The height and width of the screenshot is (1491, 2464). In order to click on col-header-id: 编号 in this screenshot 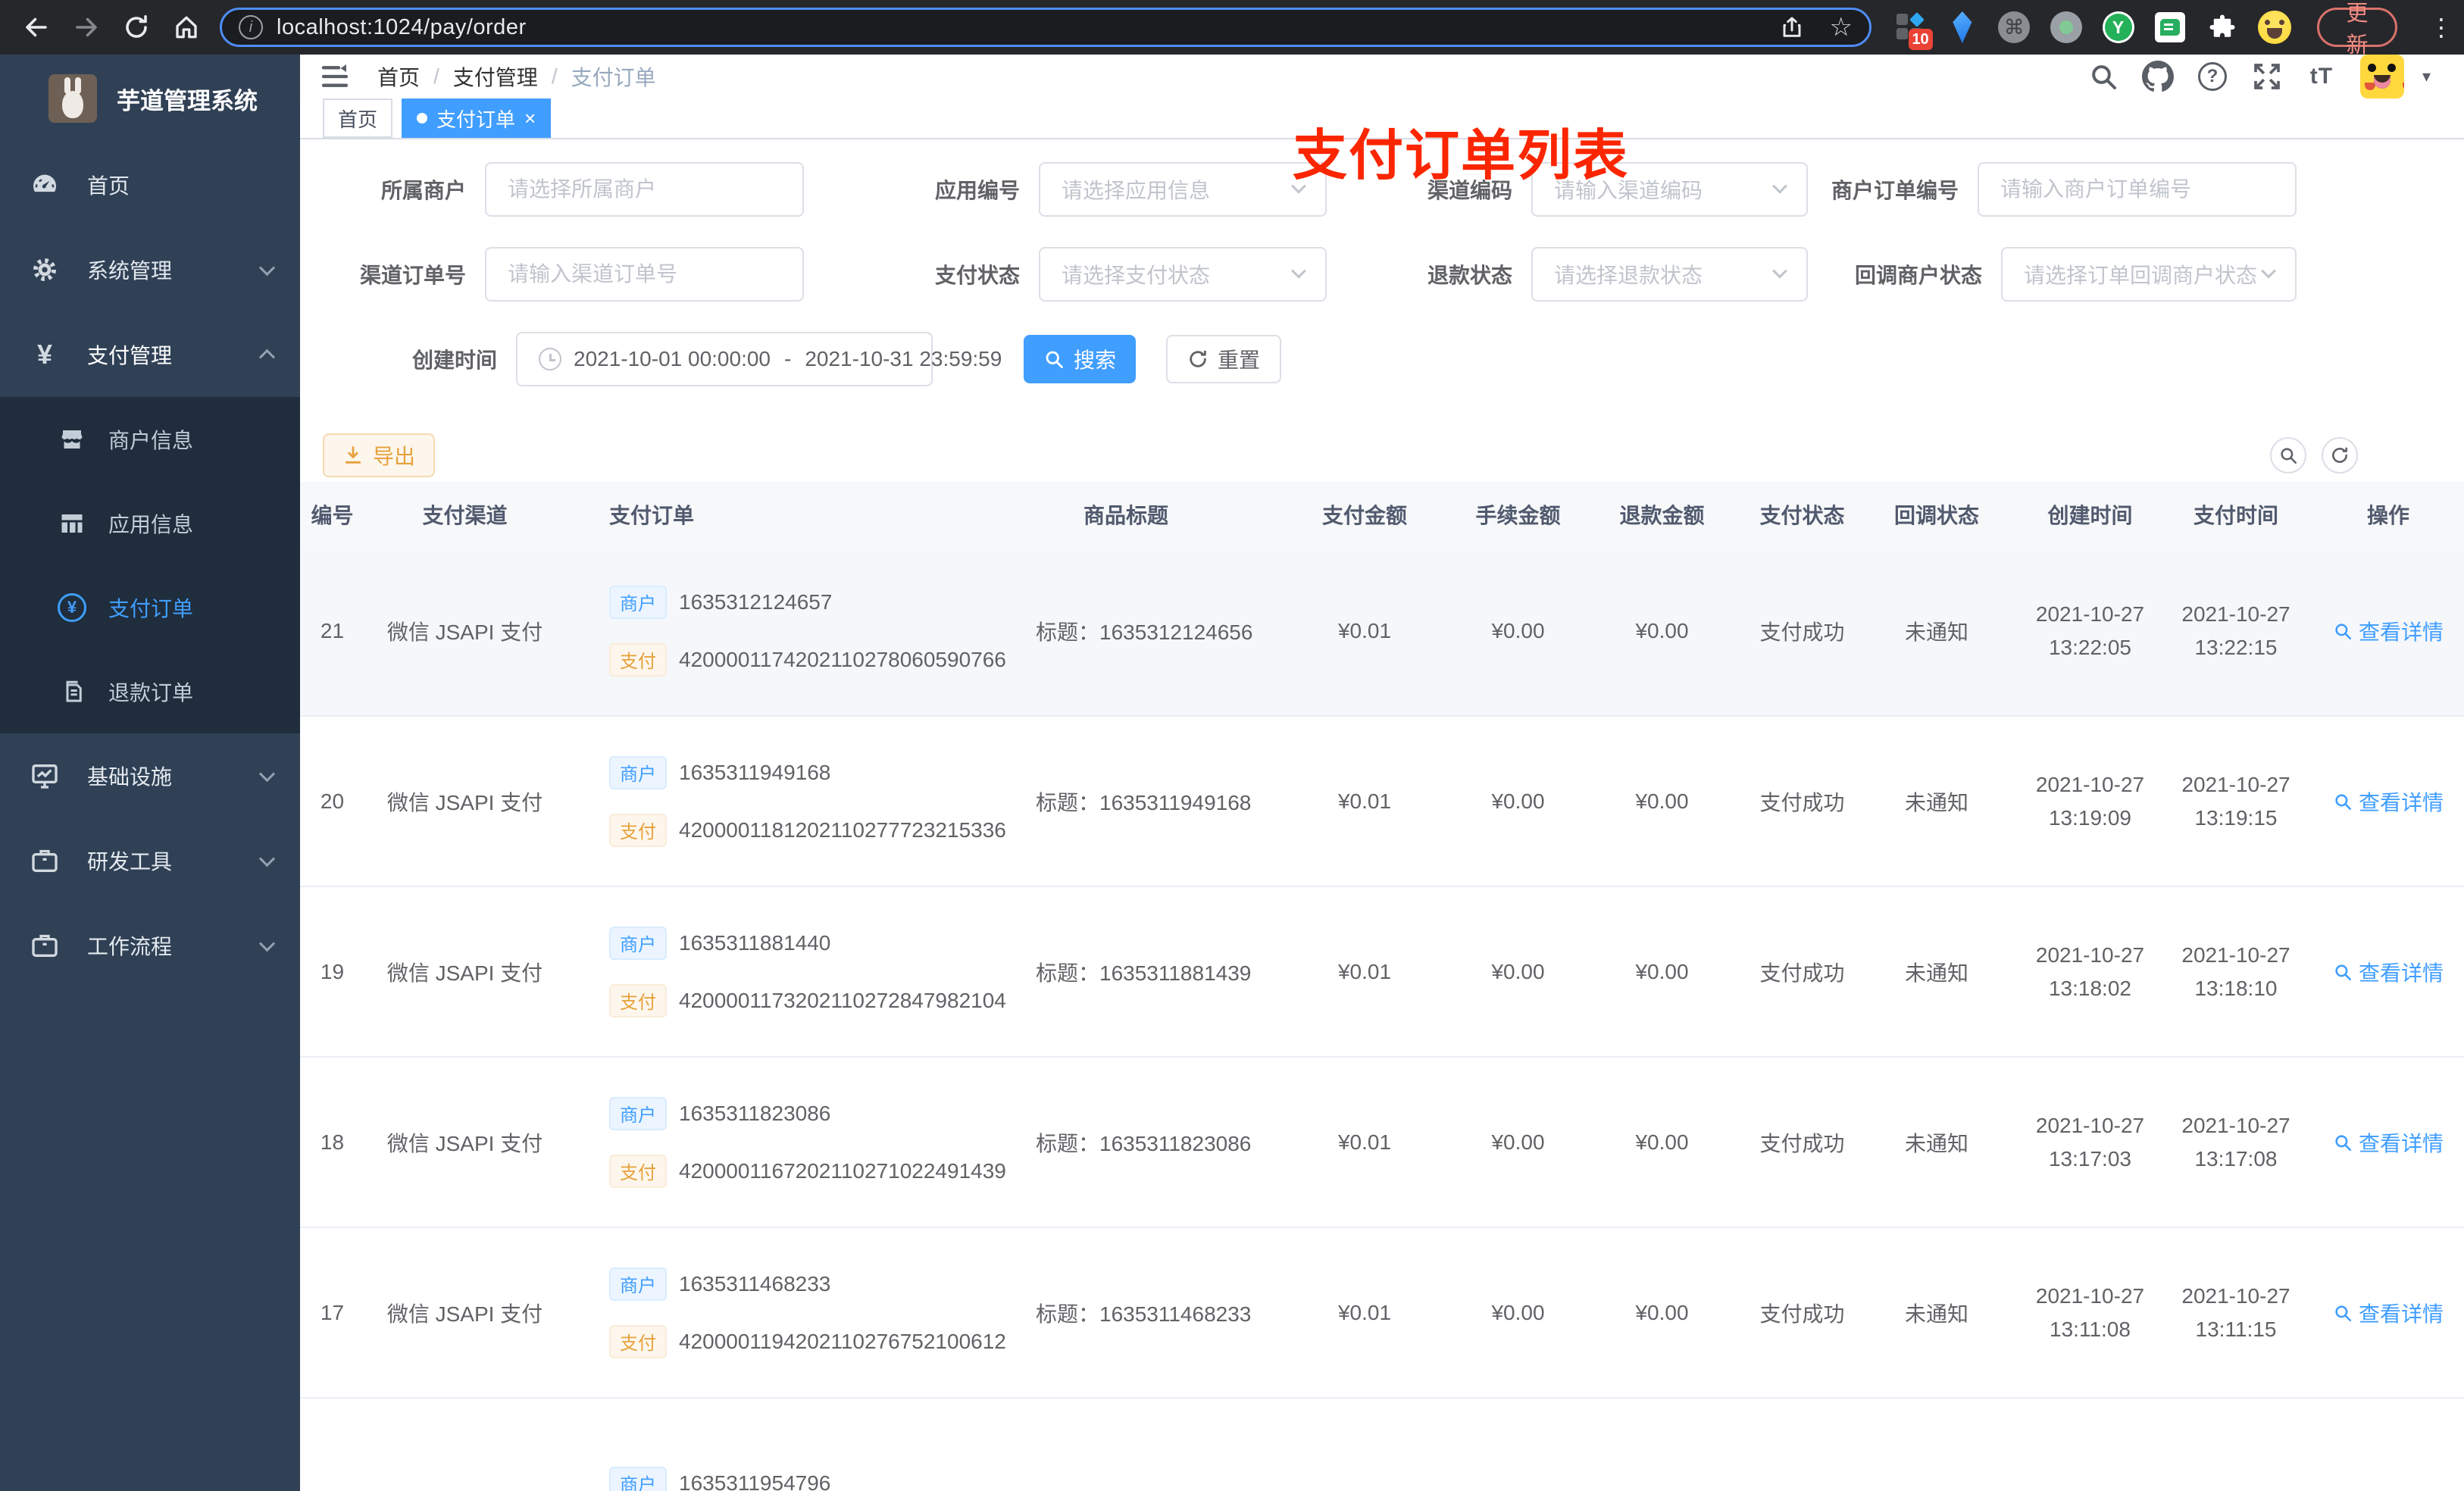, I will do `click(332, 515)`.